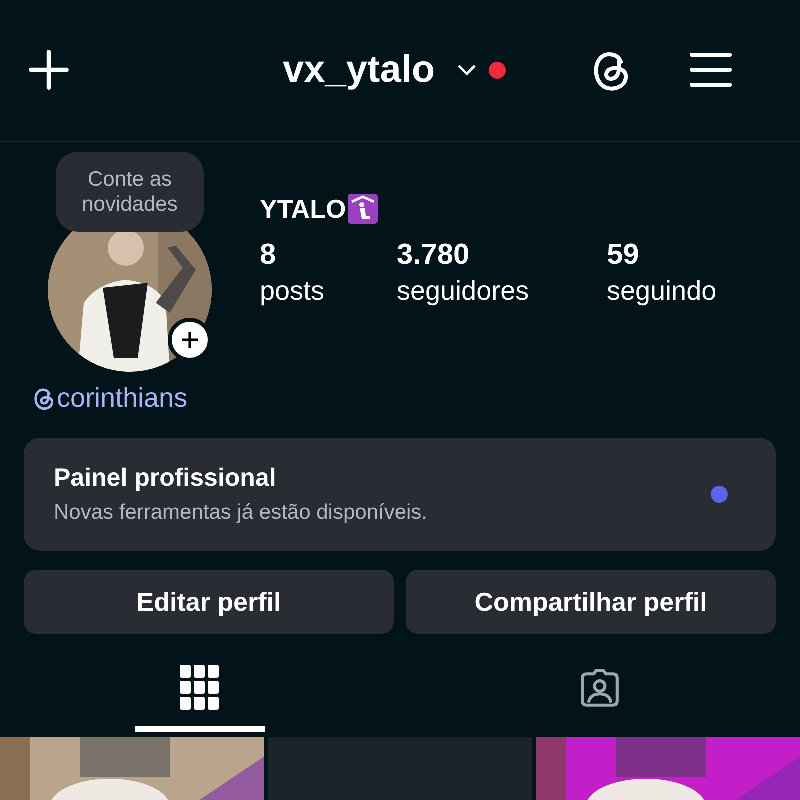 The height and width of the screenshot is (800, 800). I want to click on grid-icon, so click(200, 688).